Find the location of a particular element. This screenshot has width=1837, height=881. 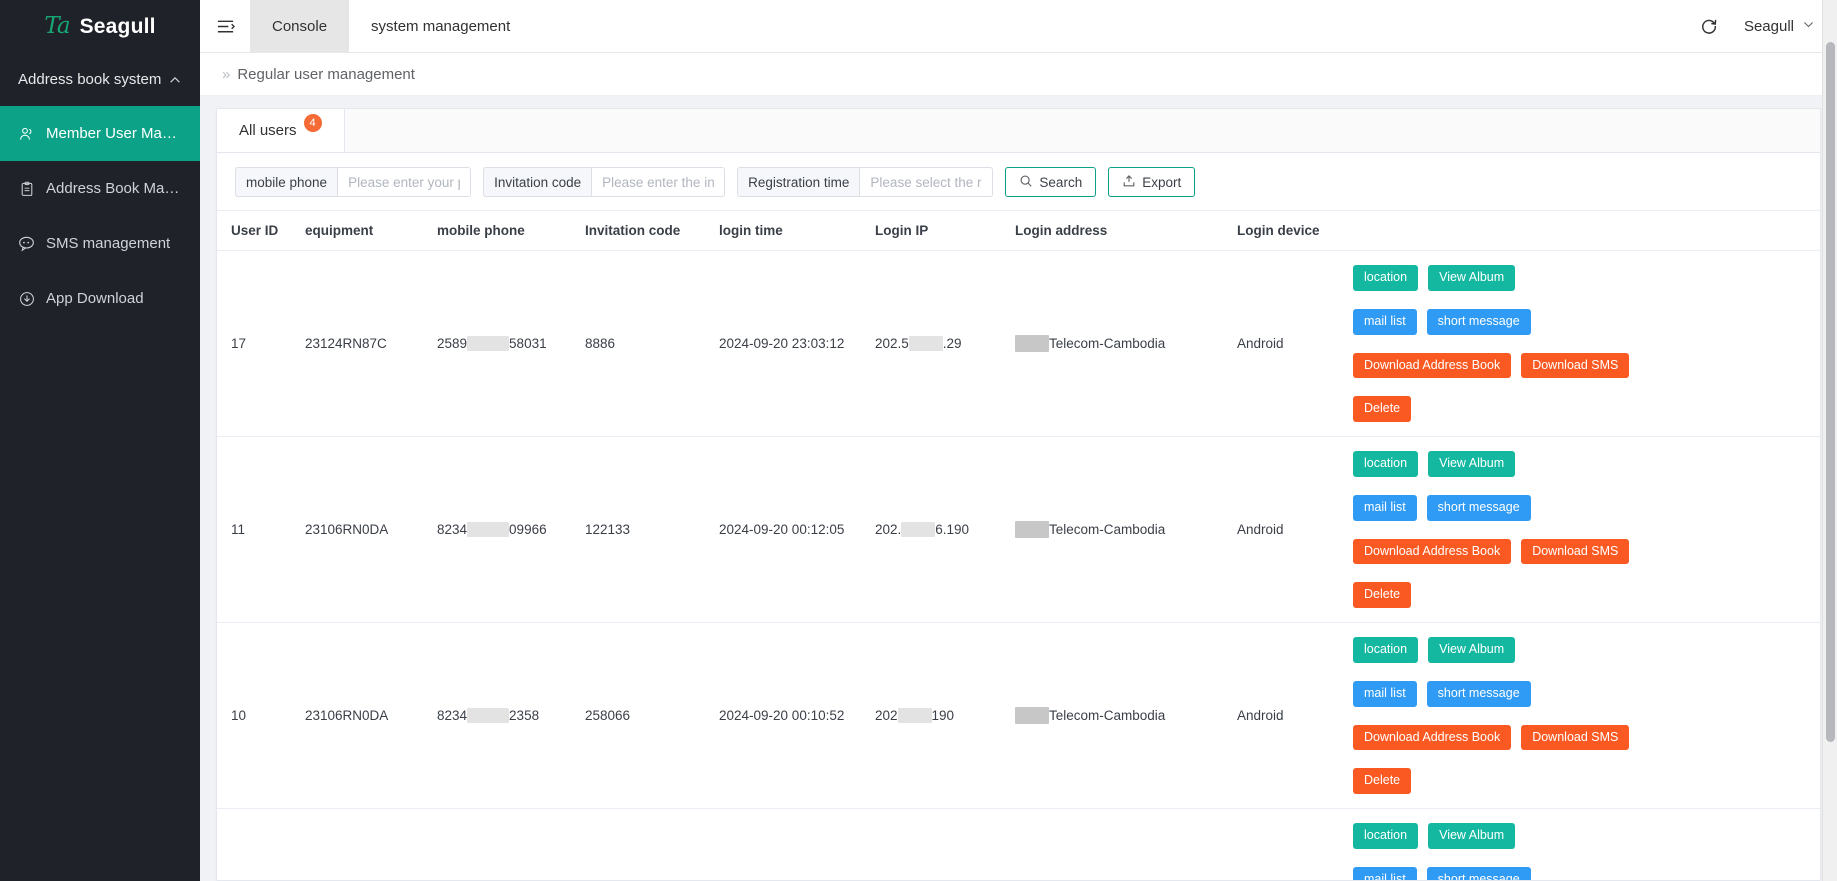

cell-login-time: 2024-09-20 00:10:52 is located at coordinates (797, 715).